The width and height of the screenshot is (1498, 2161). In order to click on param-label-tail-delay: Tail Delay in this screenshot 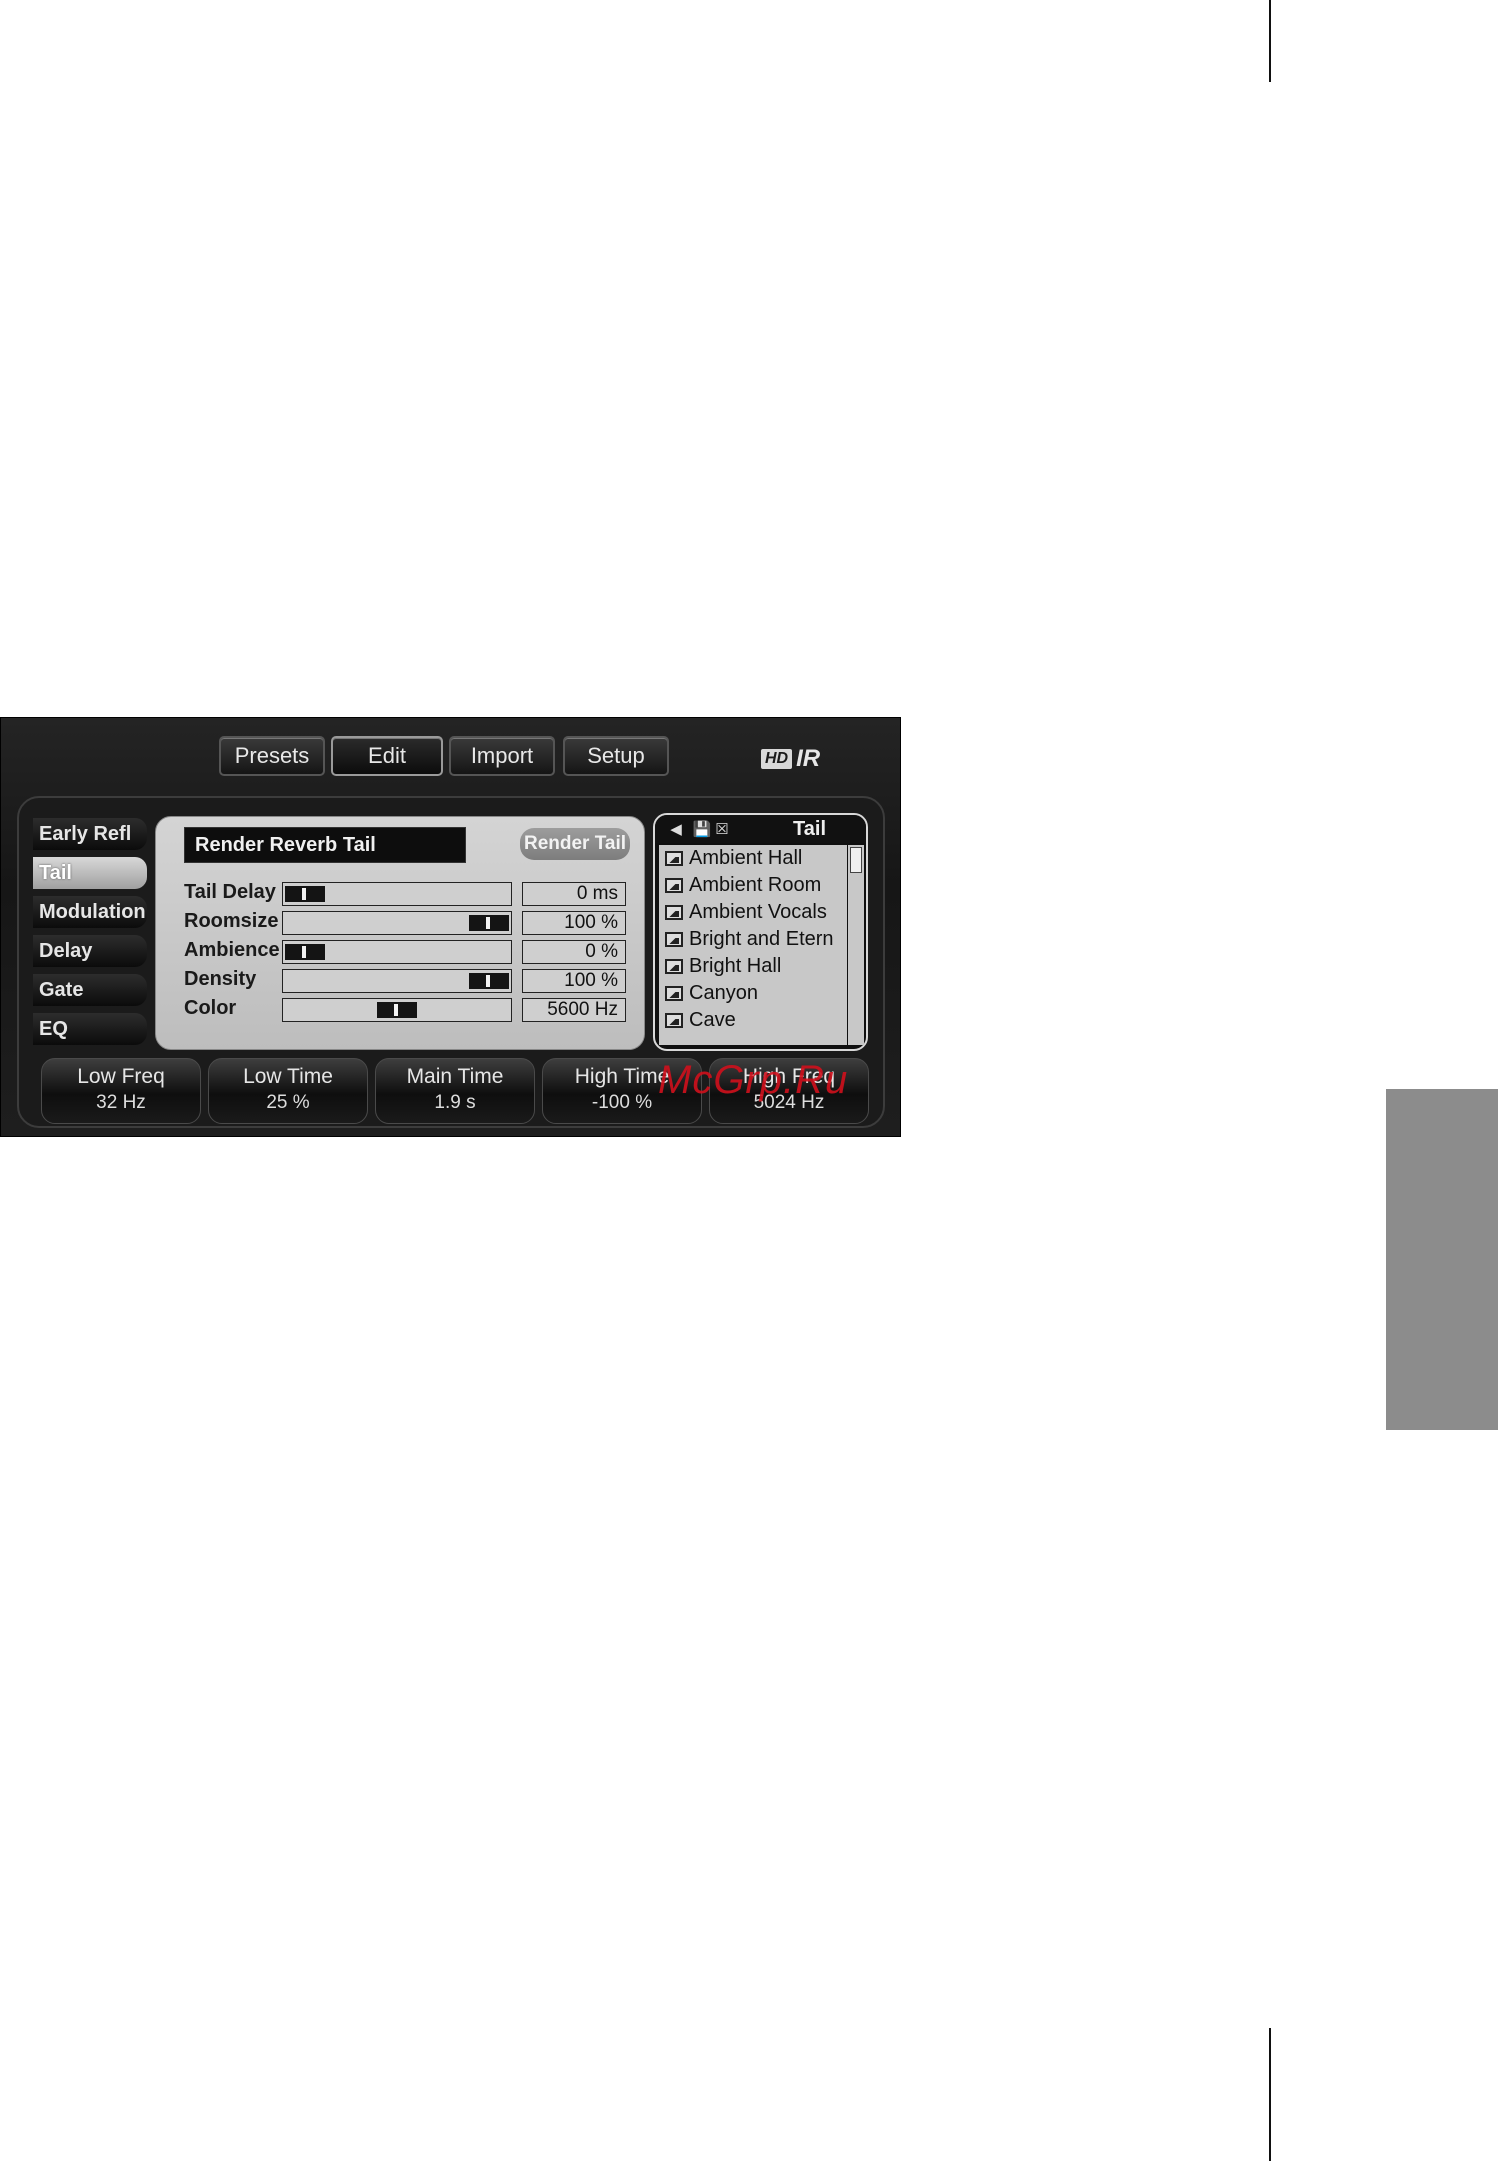, I will do `click(230, 892)`.